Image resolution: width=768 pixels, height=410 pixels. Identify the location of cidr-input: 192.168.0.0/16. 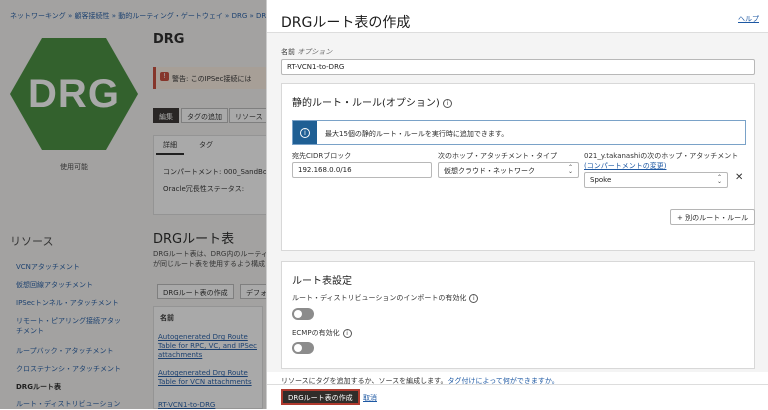
(362, 170).